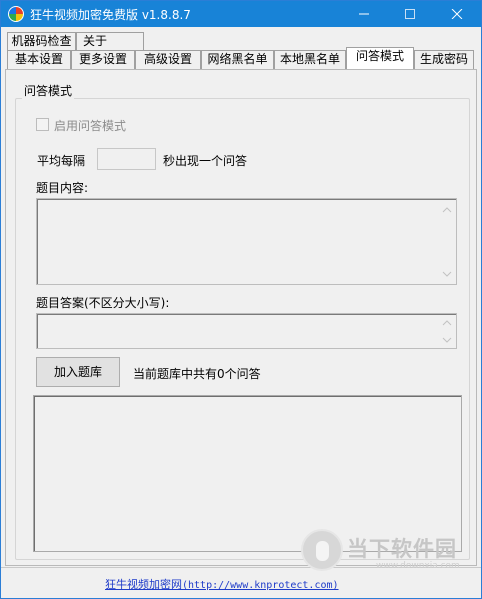 Image resolution: width=482 pixels, height=599 pixels. I want to click on tab-more-settings: 更多设置, so click(103, 59).